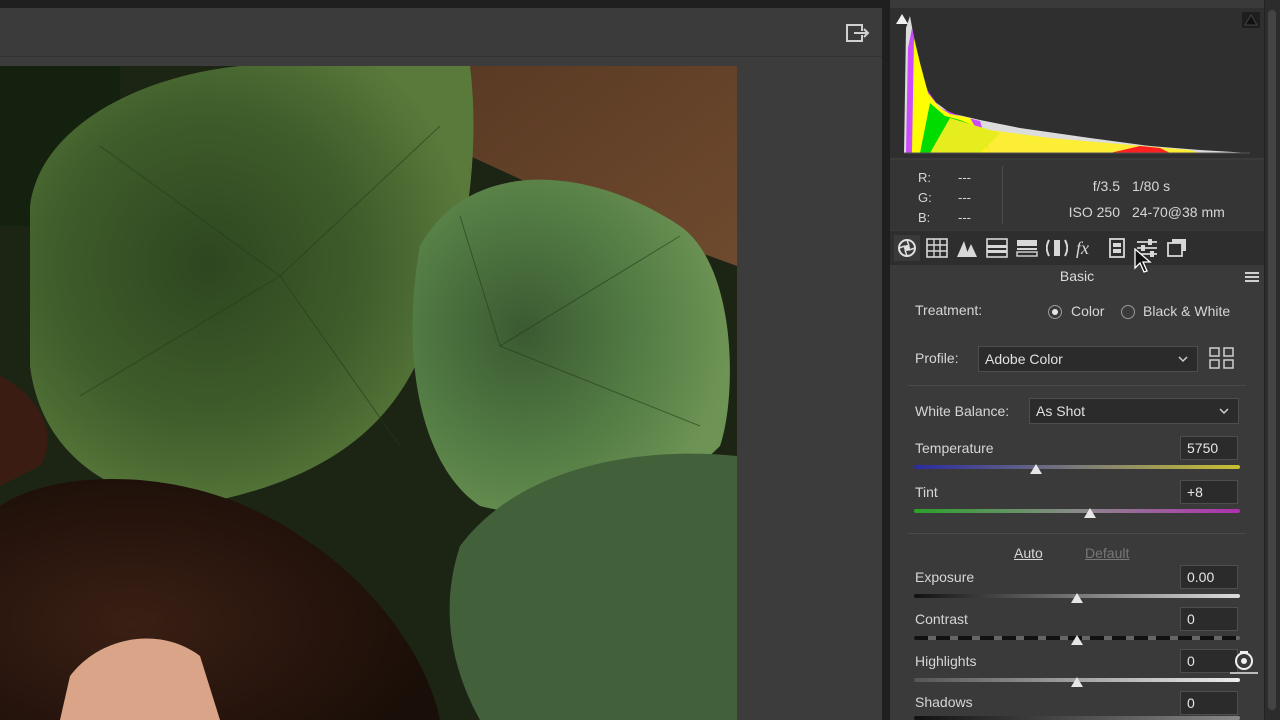  What do you see at coordinates (1077, 467) in the screenshot?
I see `temperature-slider-track` at bounding box center [1077, 467].